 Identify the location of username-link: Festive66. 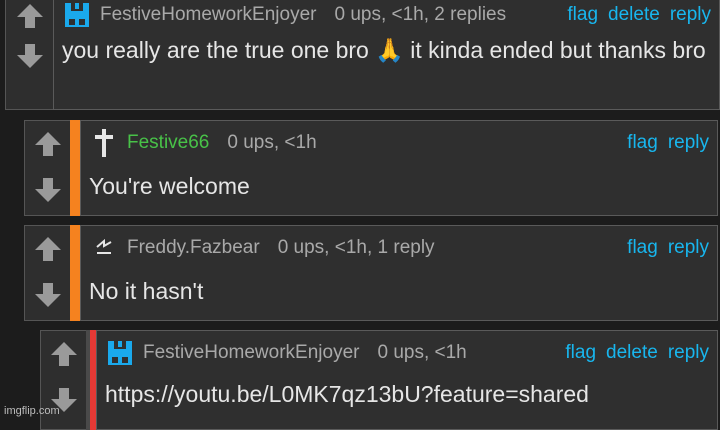
(168, 143).